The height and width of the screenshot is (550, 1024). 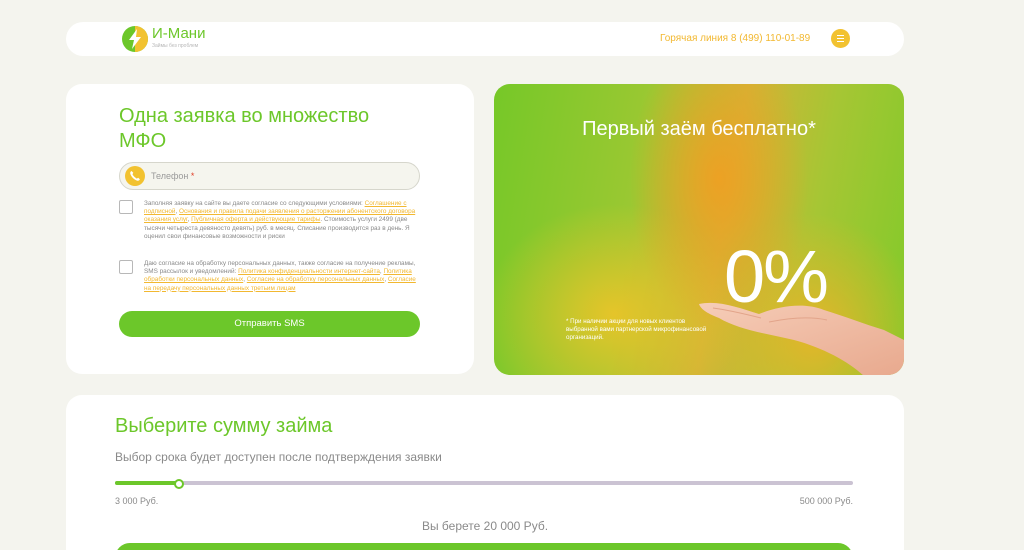 I want to click on logo, so click(x=135, y=39).